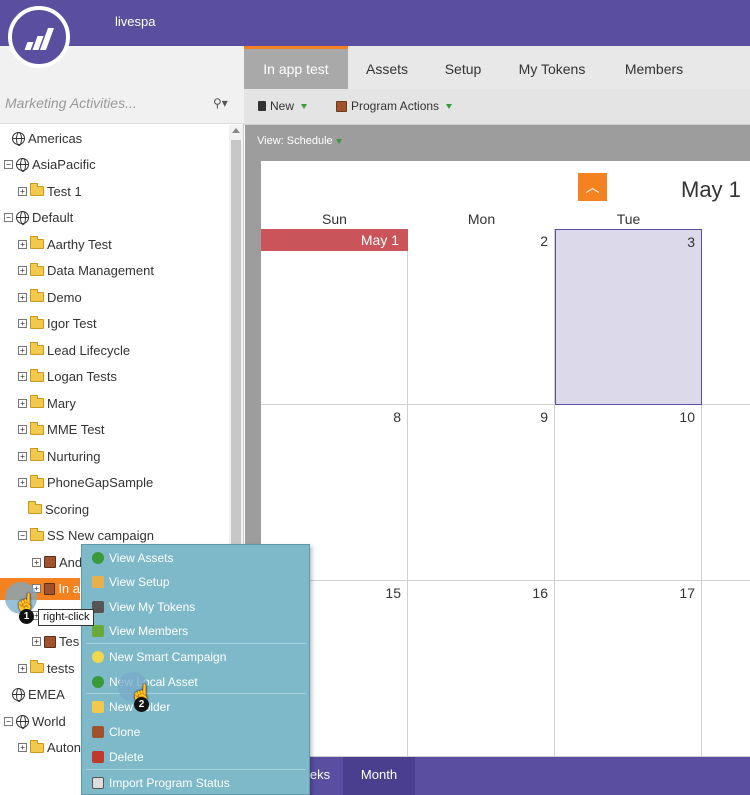 The height and width of the screenshot is (795, 750). What do you see at coordinates (64, 297) in the screenshot?
I see `tree-item-label: Demo` at bounding box center [64, 297].